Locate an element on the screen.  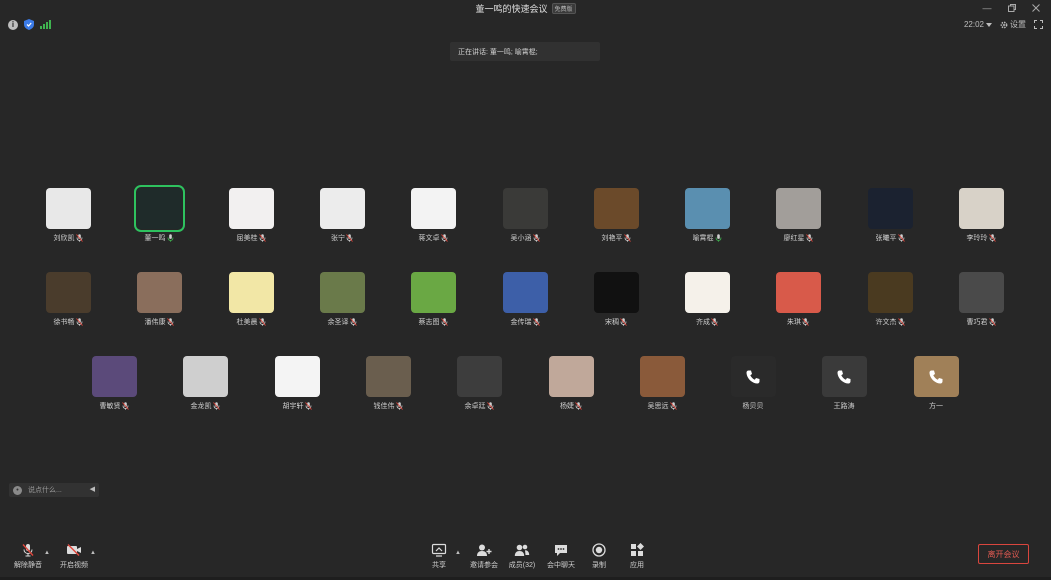
emoji-icon: • is located at coordinates (17, 490).